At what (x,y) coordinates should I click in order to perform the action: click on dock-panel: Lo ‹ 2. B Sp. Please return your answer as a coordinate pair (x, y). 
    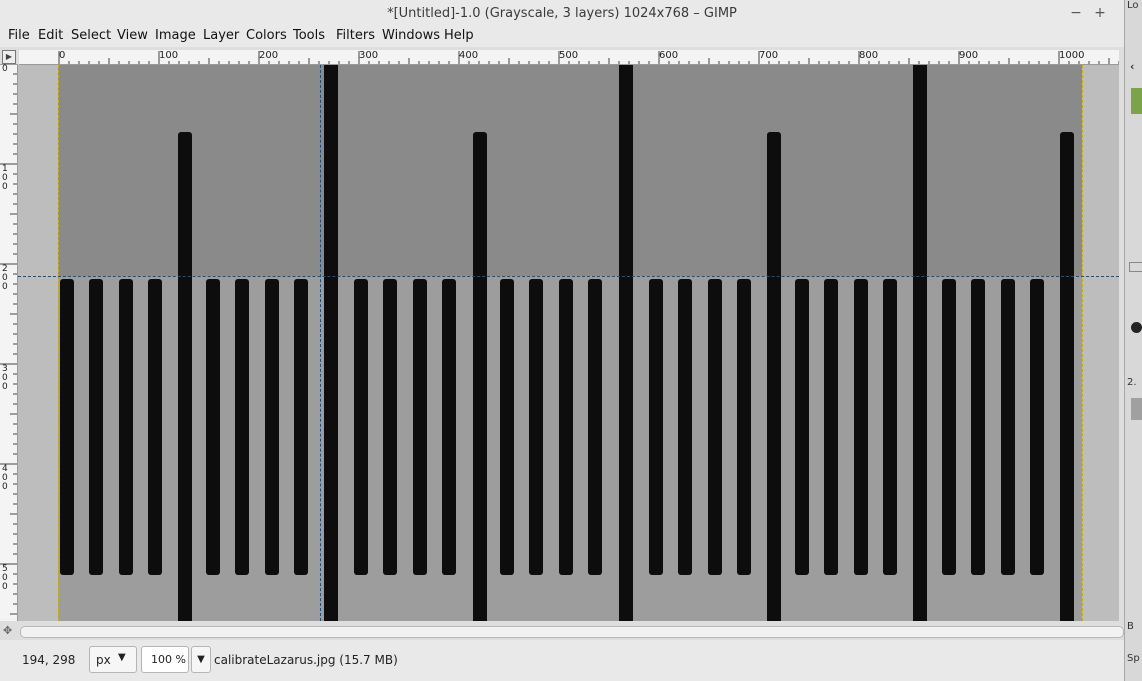
    Looking at the image, I should click on (1133, 340).